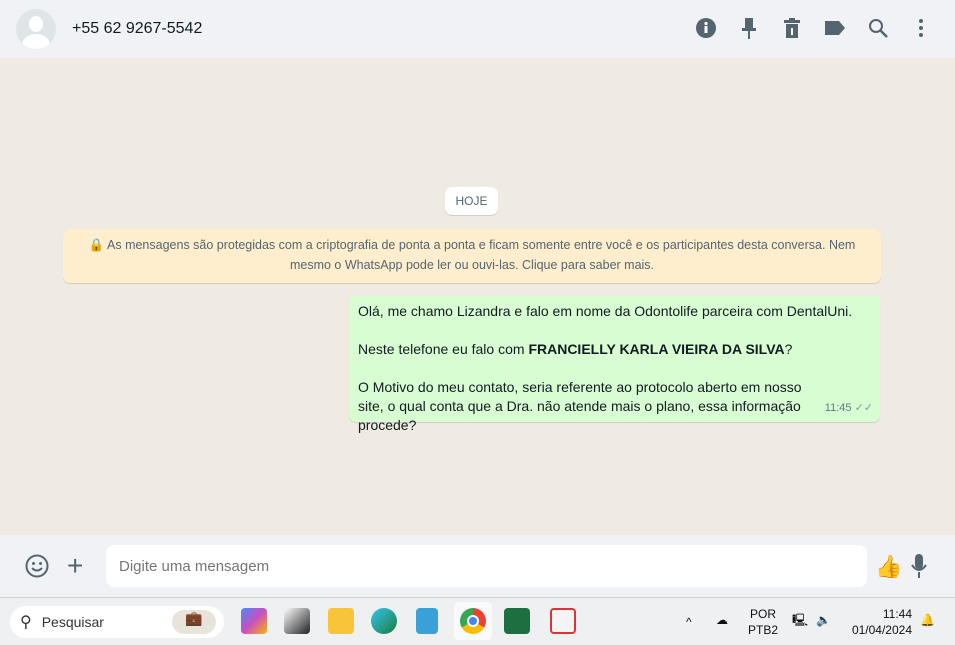  I want to click on search-icon, so click(878, 28).